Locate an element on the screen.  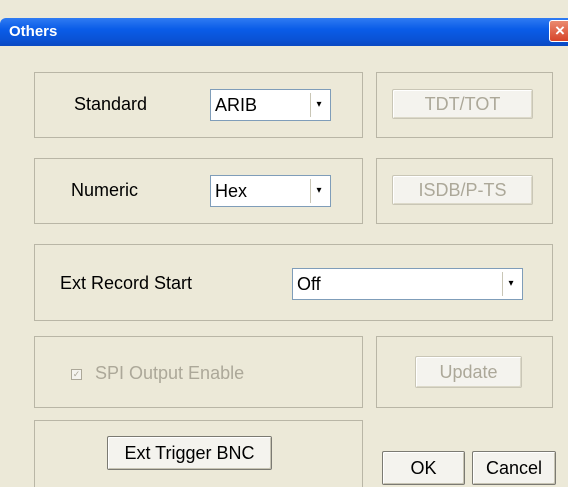
spi-output-checkbox: ✓ is located at coordinates (76, 374).